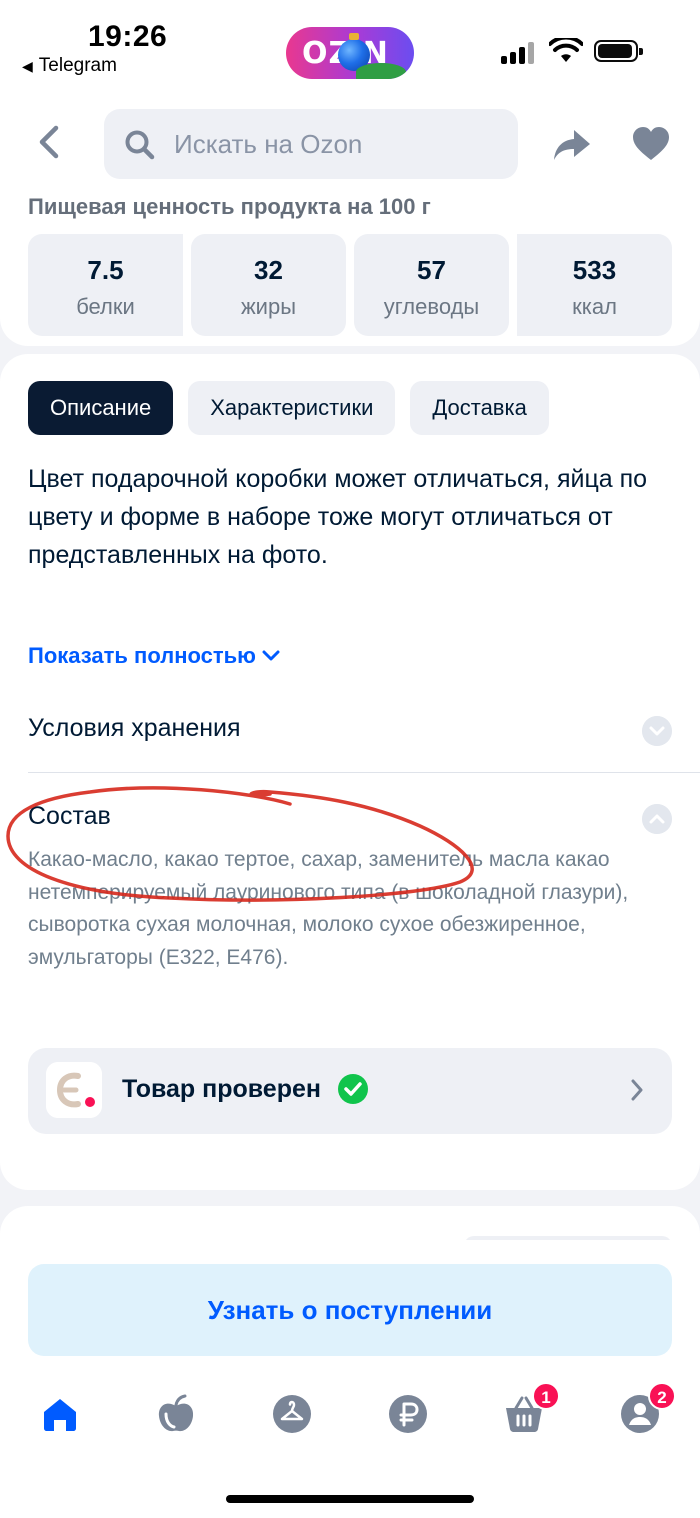 The width and height of the screenshot is (700, 1518). I want to click on tab-characteristics: Характеристики, so click(292, 408).